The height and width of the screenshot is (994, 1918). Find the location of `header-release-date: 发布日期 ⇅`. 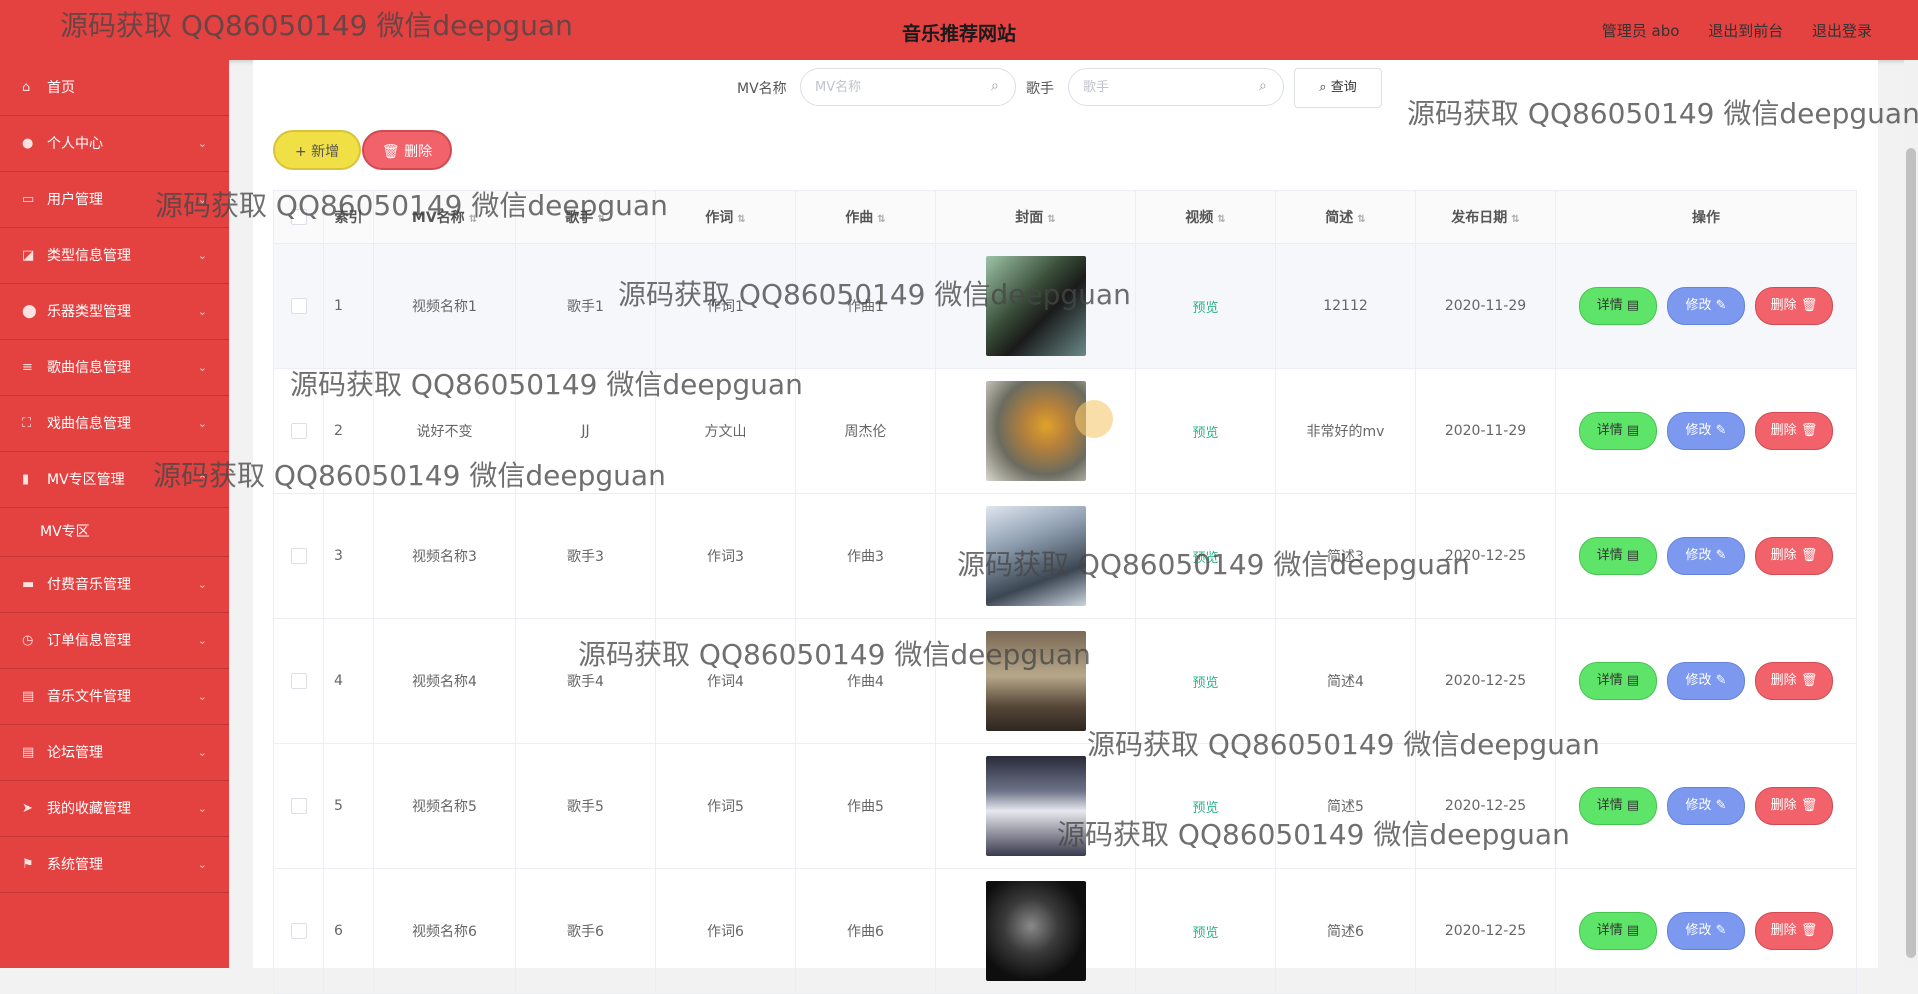

header-release-date: 发布日期 ⇅ is located at coordinates (1485, 217).